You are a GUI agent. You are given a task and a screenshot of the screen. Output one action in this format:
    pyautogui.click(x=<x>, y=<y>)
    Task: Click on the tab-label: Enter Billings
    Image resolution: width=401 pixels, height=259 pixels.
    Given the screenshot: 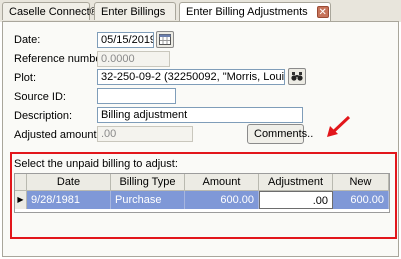 What is the action you would take?
    pyautogui.click(x=133, y=12)
    